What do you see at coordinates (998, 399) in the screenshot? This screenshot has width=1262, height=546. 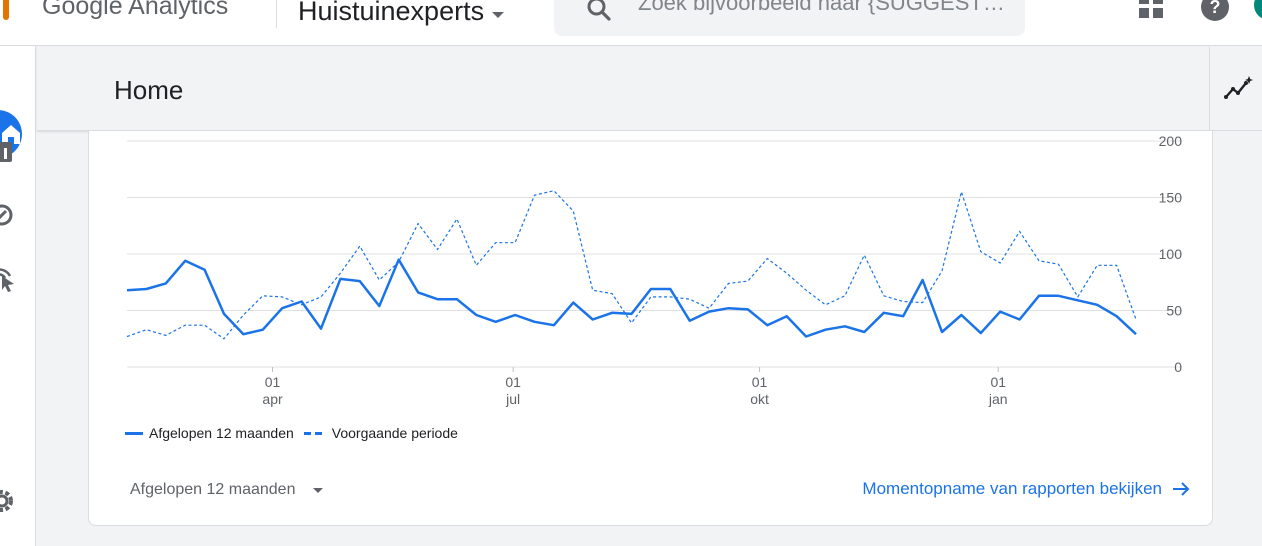 I see `x-tick-month-3: jan` at bounding box center [998, 399].